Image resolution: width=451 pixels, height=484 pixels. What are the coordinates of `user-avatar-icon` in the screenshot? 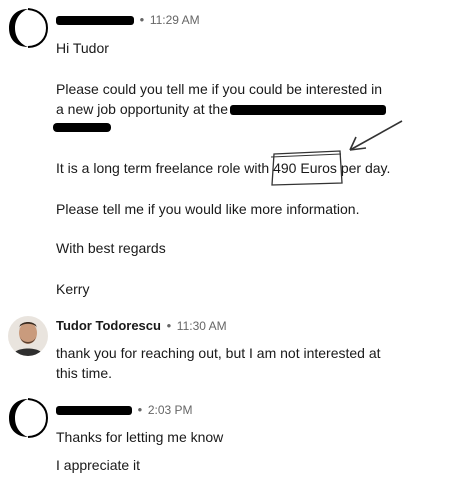 It's located at (28, 339).